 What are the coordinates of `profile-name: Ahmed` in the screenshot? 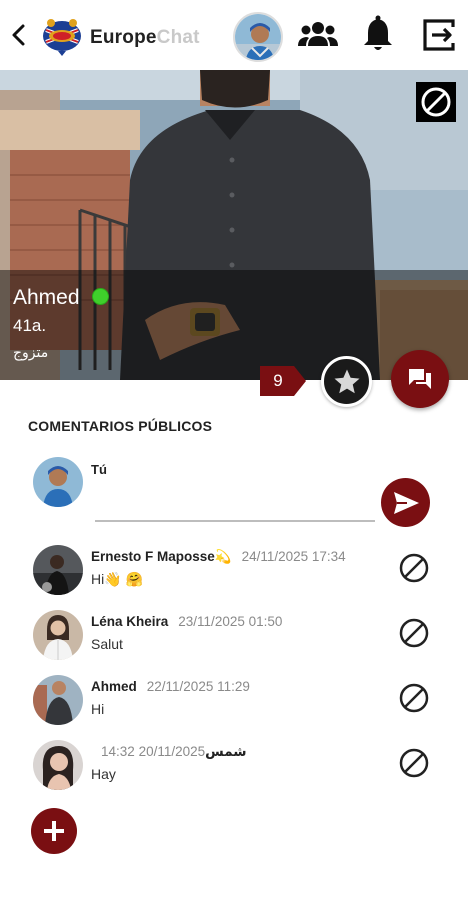 It's located at (46, 297).